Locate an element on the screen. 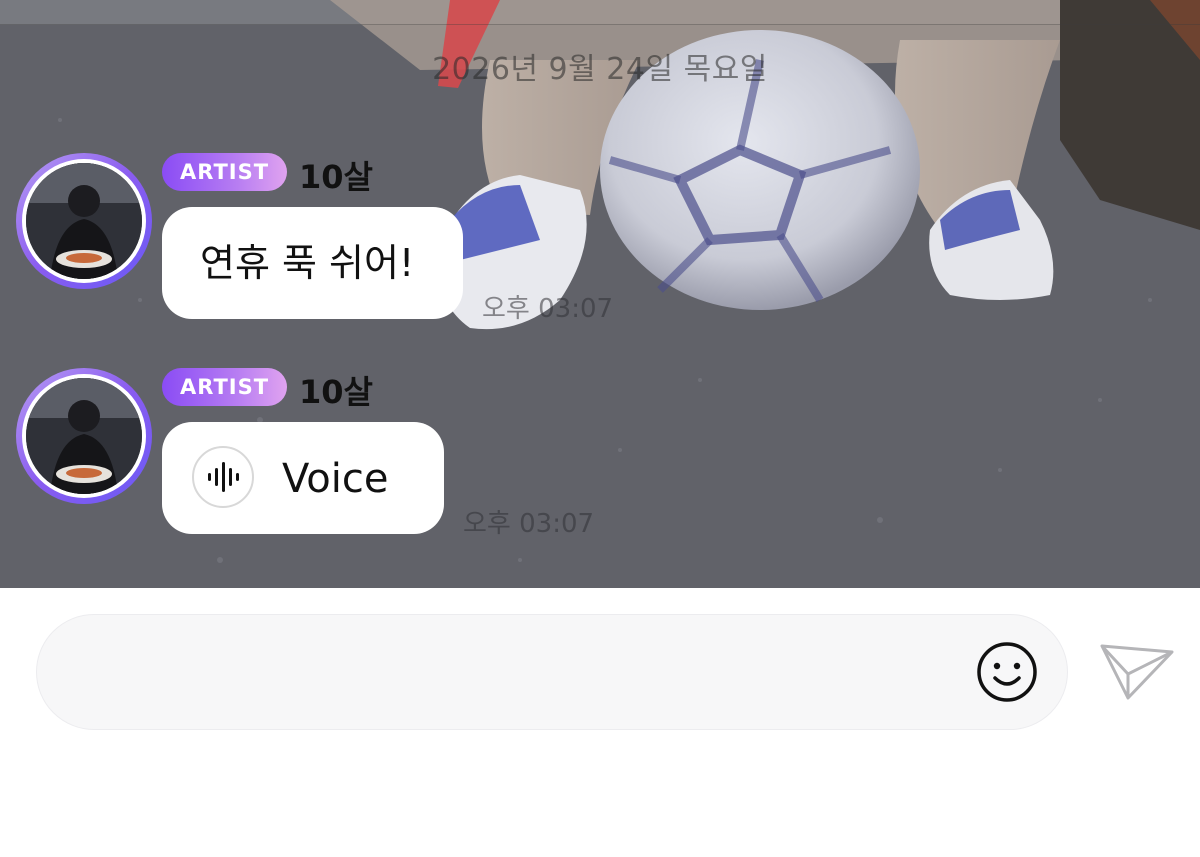 The image size is (1200, 857). voice-message-bubble: Voice is located at coordinates (303, 478).